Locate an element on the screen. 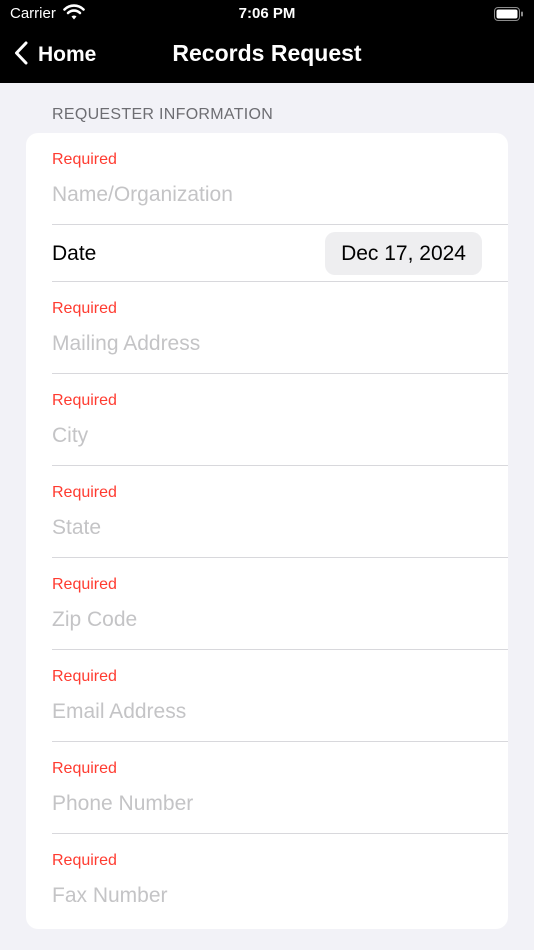  phone-field-row: Required is located at coordinates (267, 788).